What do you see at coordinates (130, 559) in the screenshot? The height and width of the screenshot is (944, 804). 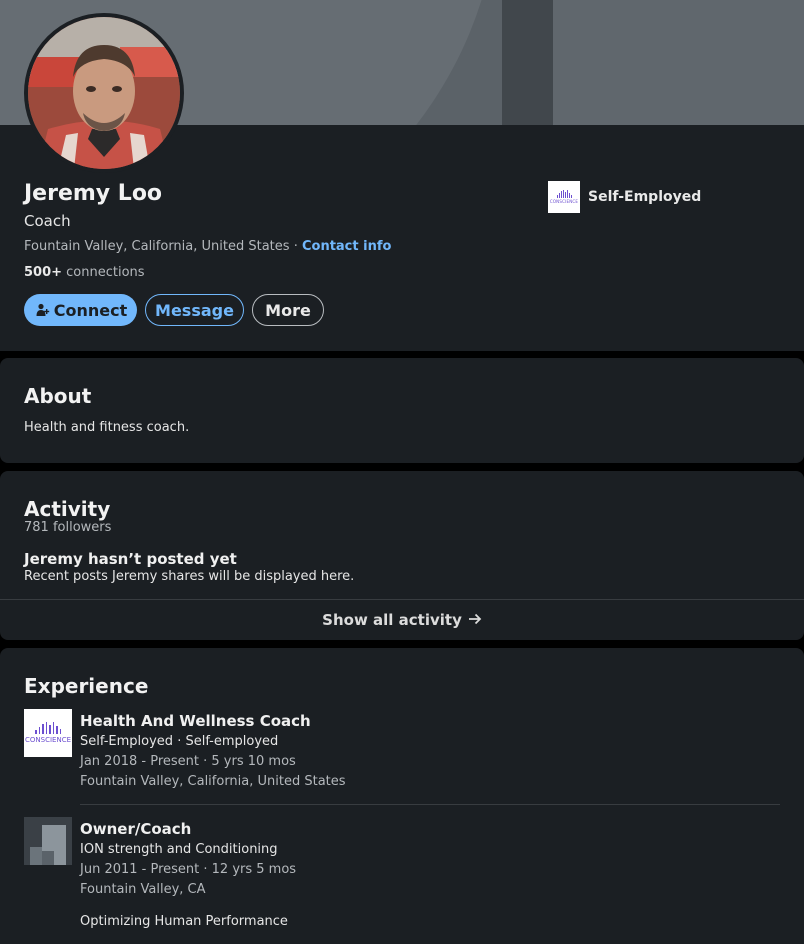 I see `no-posts-title: Jeremy hasn’t posted yet` at bounding box center [130, 559].